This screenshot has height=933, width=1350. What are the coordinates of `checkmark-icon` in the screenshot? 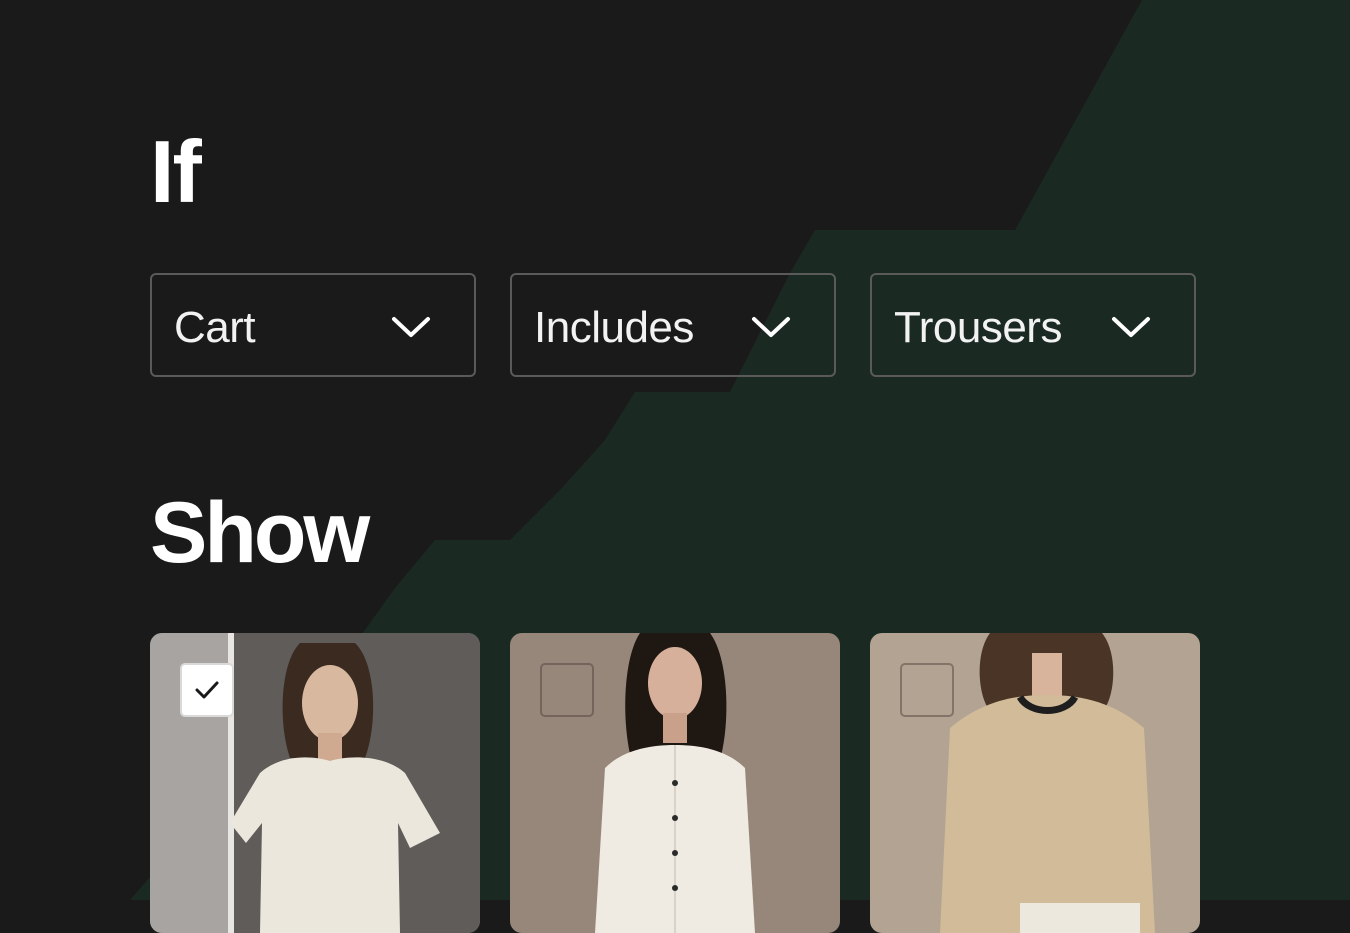 It's located at (207, 690).